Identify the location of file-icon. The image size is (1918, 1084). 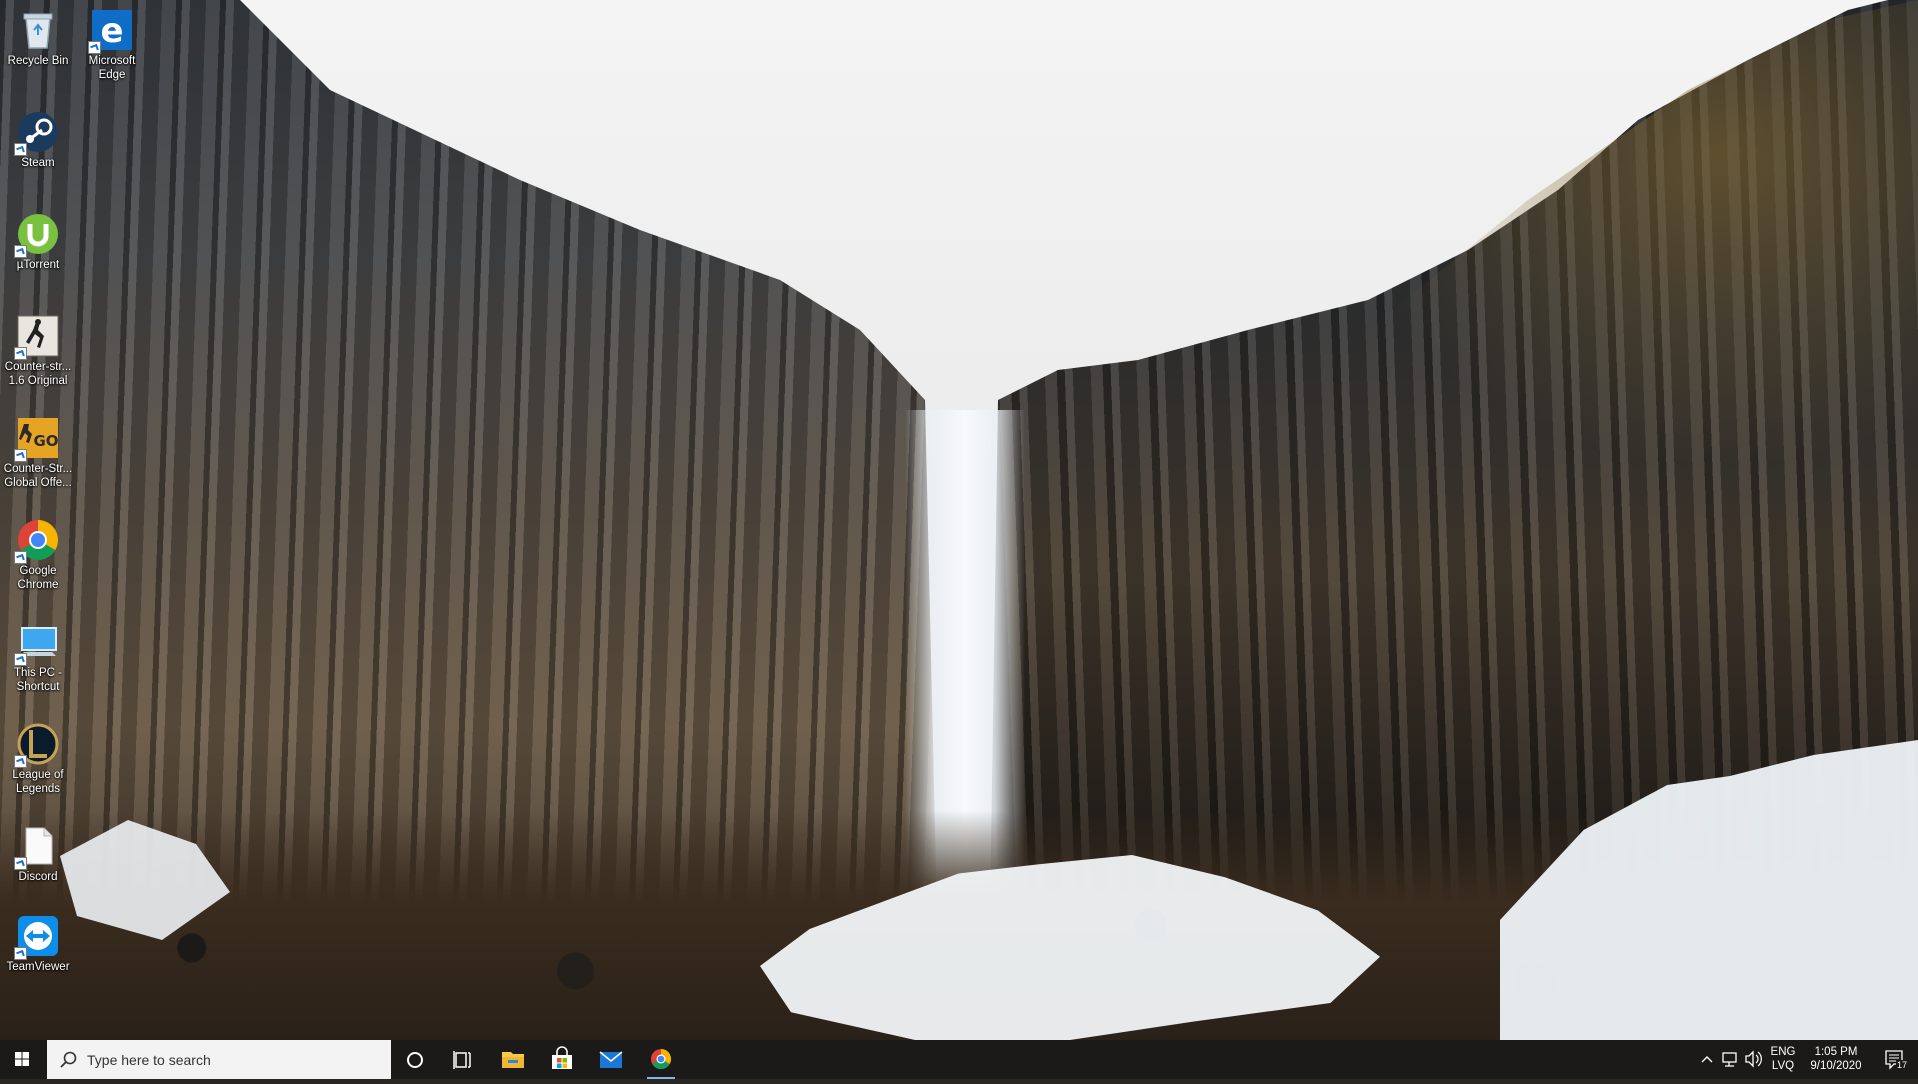
(37, 847).